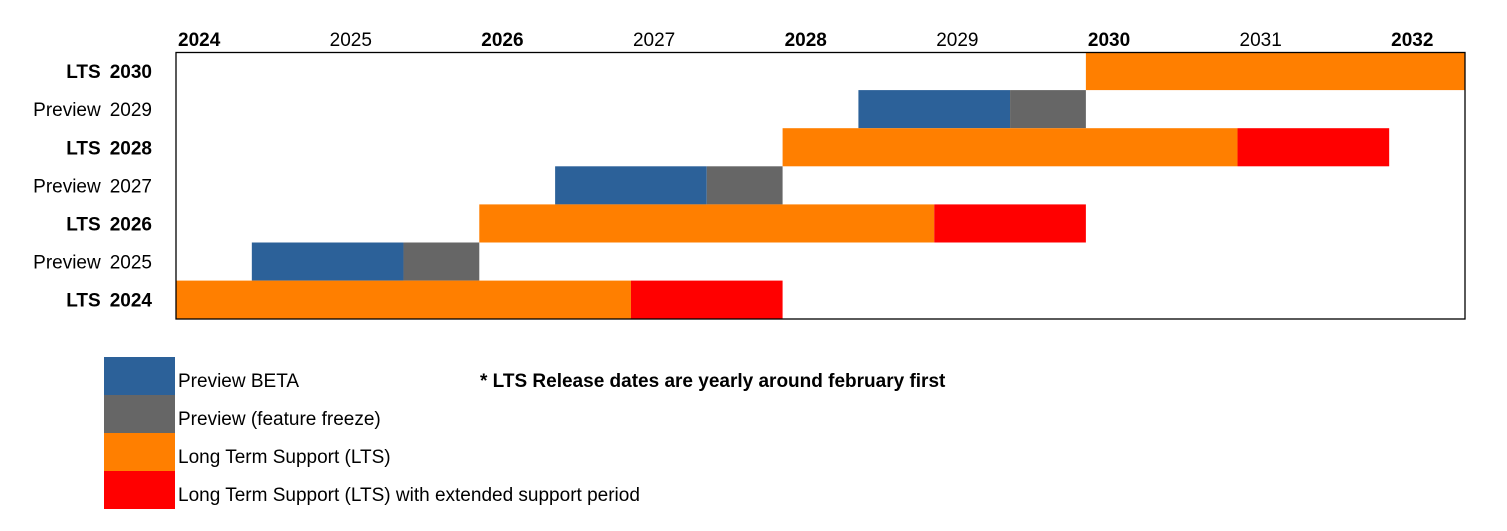  I want to click on bar-lts-2028-extended, so click(1313, 147).